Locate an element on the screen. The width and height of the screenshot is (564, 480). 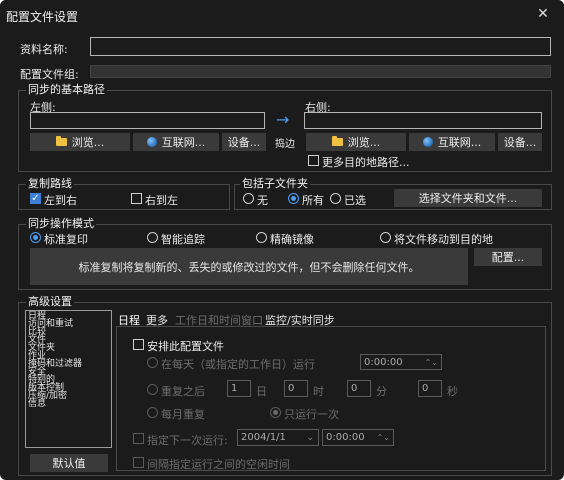
subfolders-title: 包括子文件夹 is located at coordinates (275, 183).